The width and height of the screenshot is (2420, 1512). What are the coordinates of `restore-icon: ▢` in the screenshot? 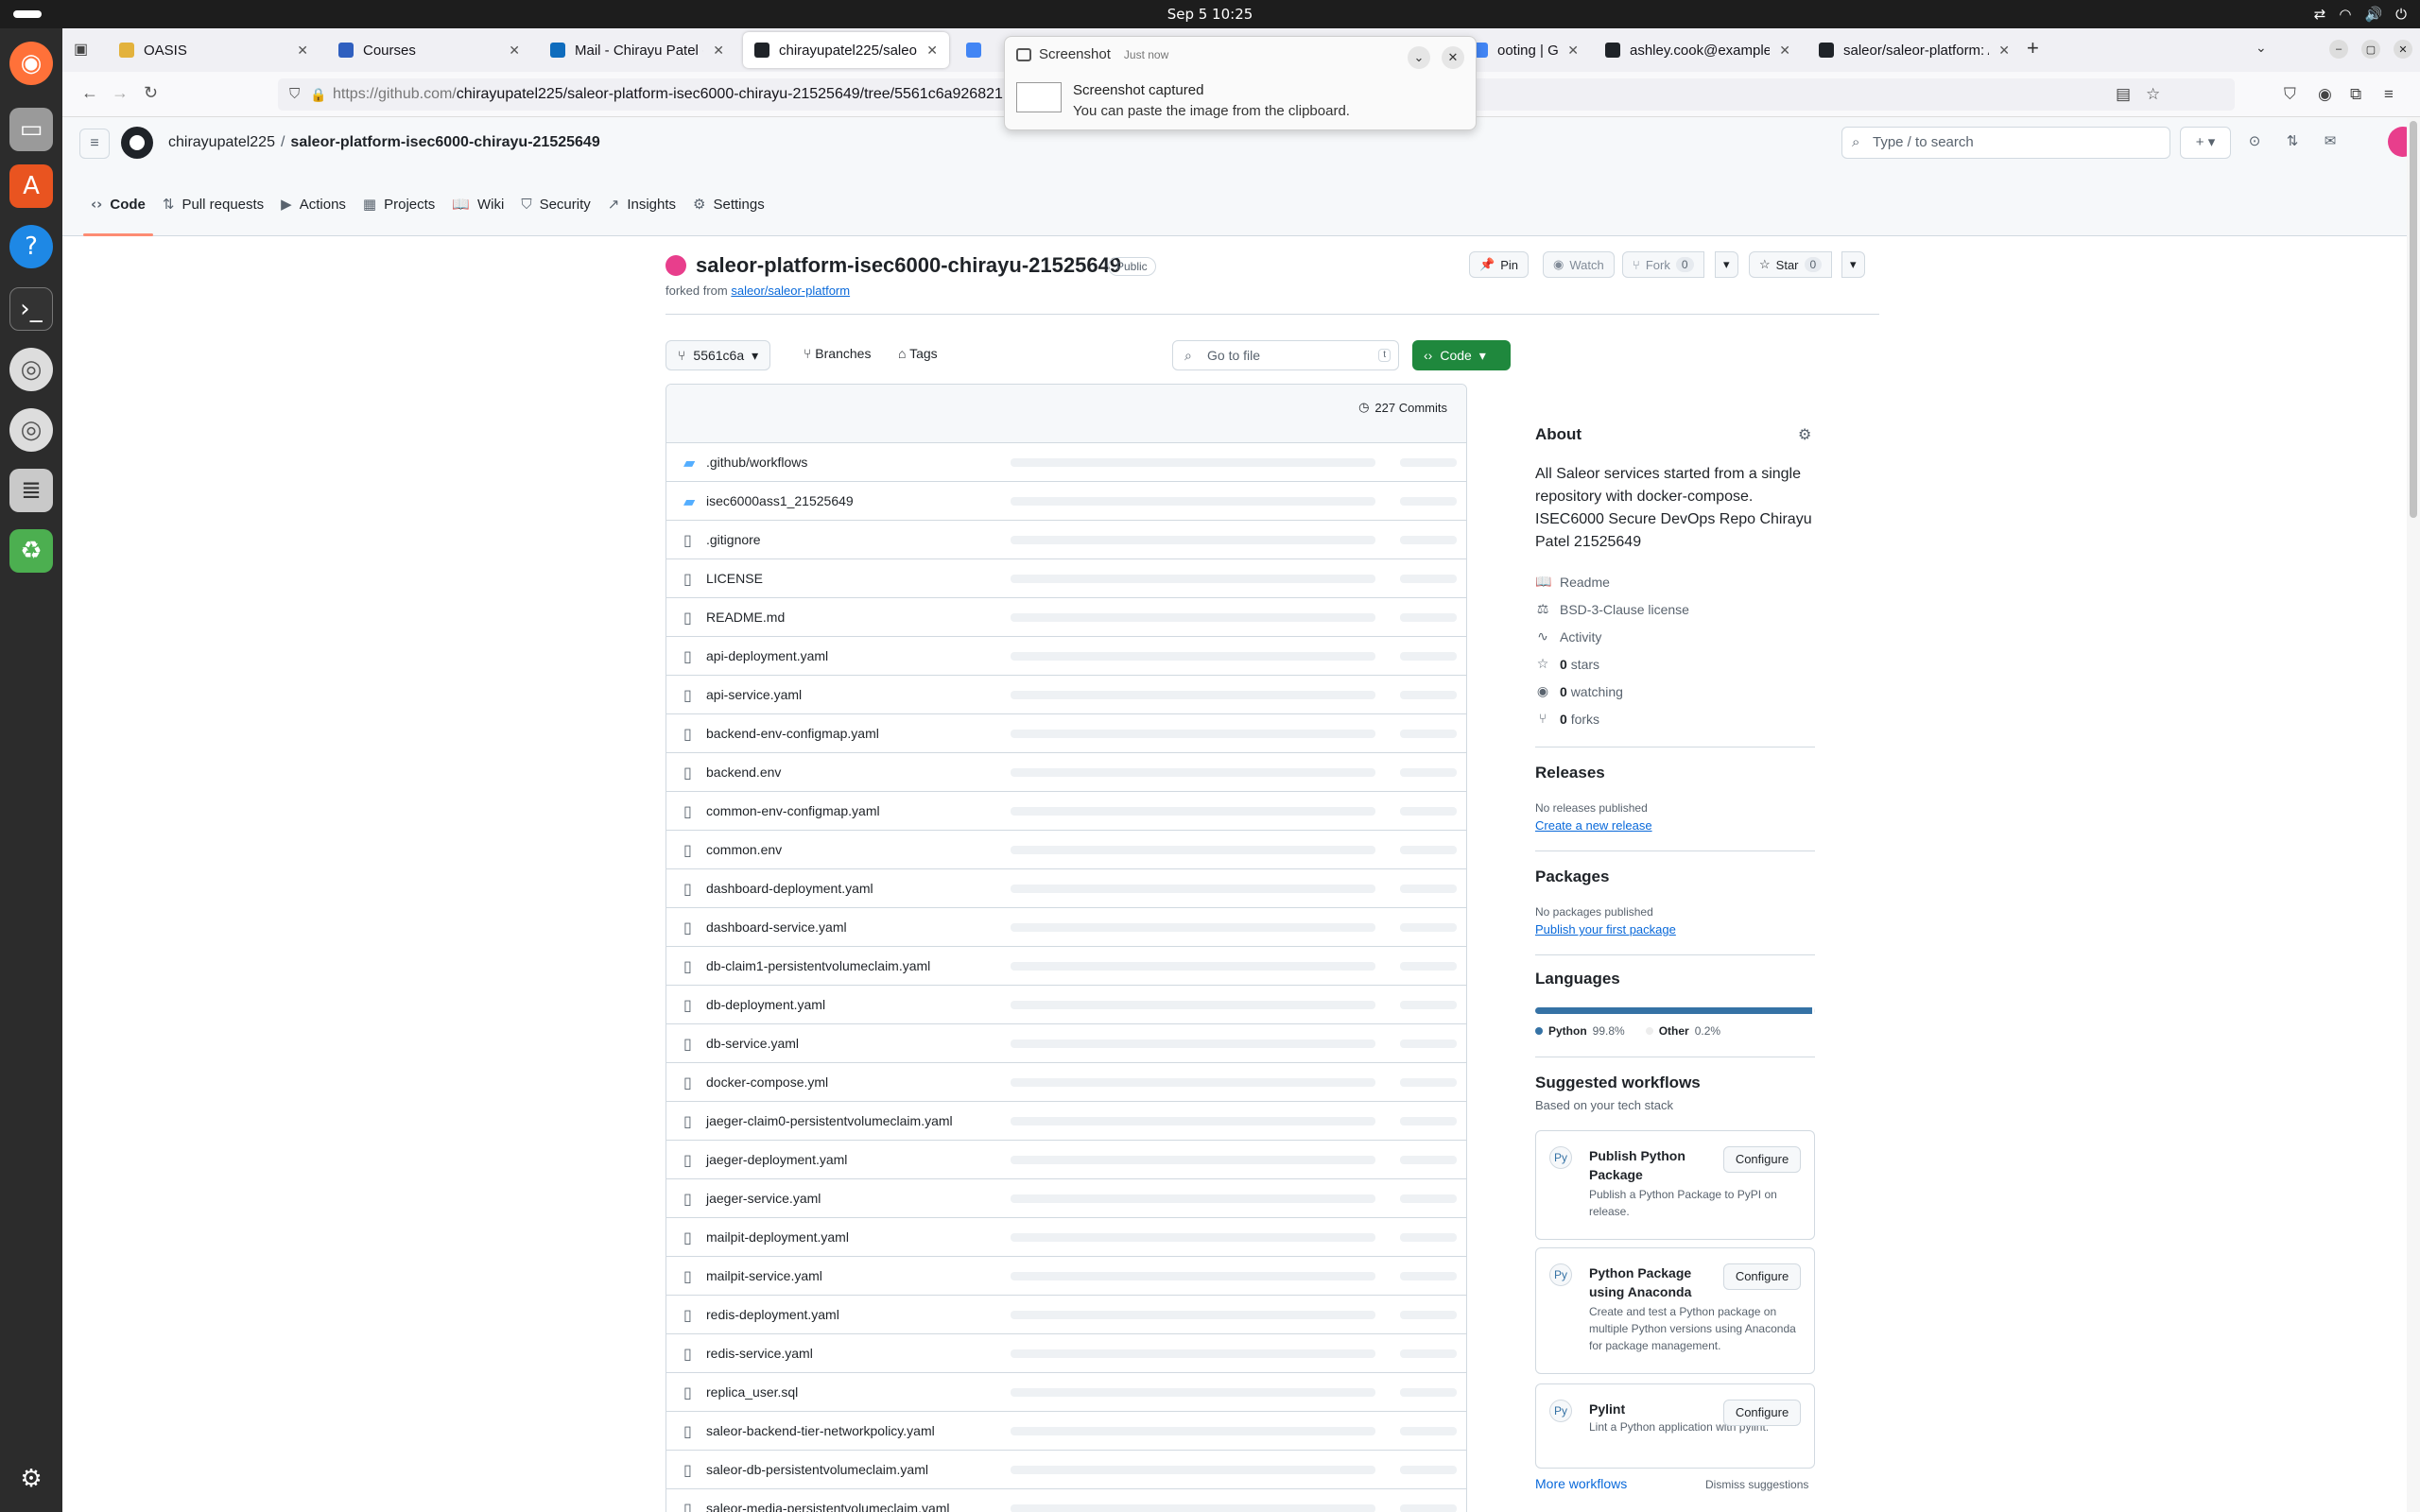 It's located at (2370, 49).